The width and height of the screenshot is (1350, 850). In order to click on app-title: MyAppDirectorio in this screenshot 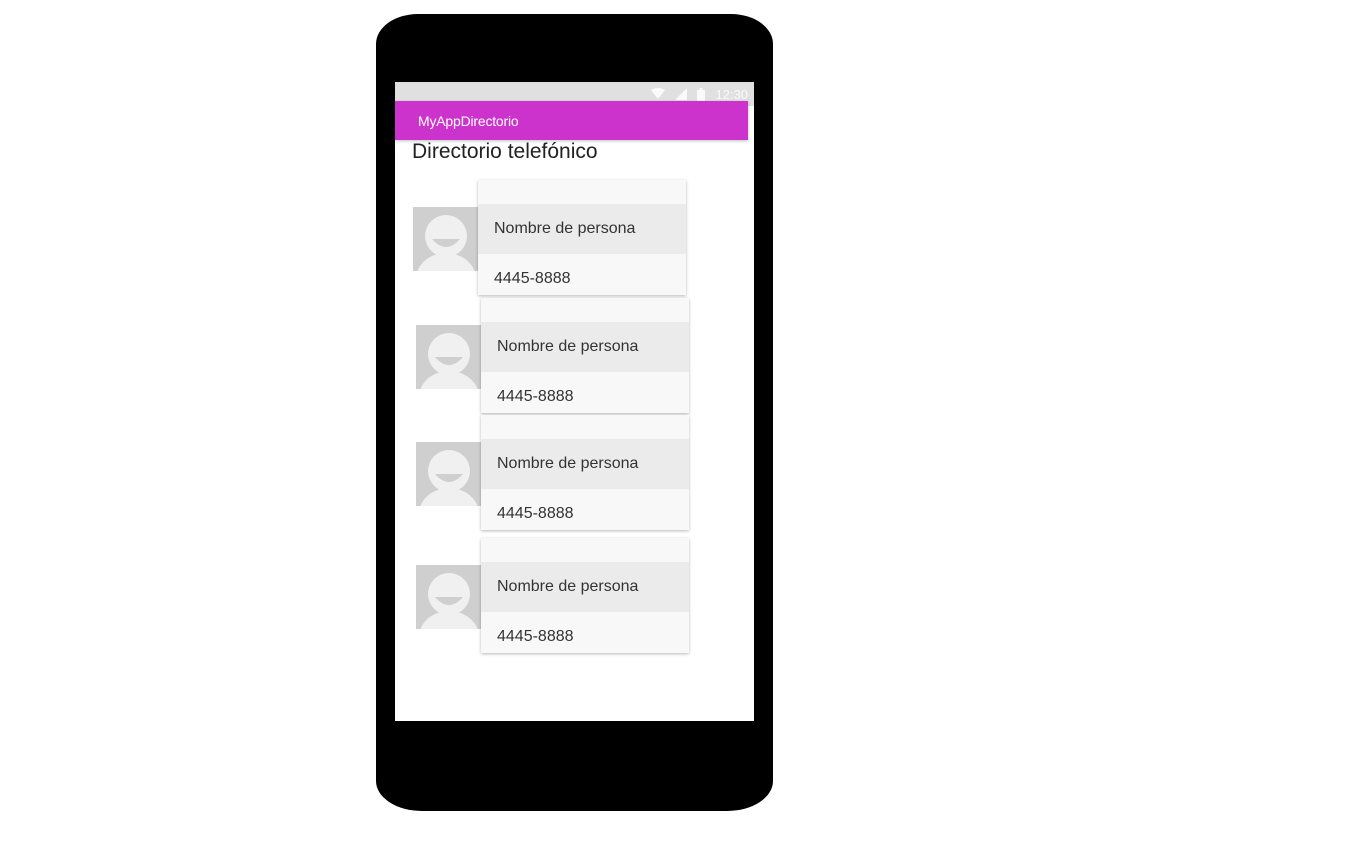, I will do `click(468, 121)`.